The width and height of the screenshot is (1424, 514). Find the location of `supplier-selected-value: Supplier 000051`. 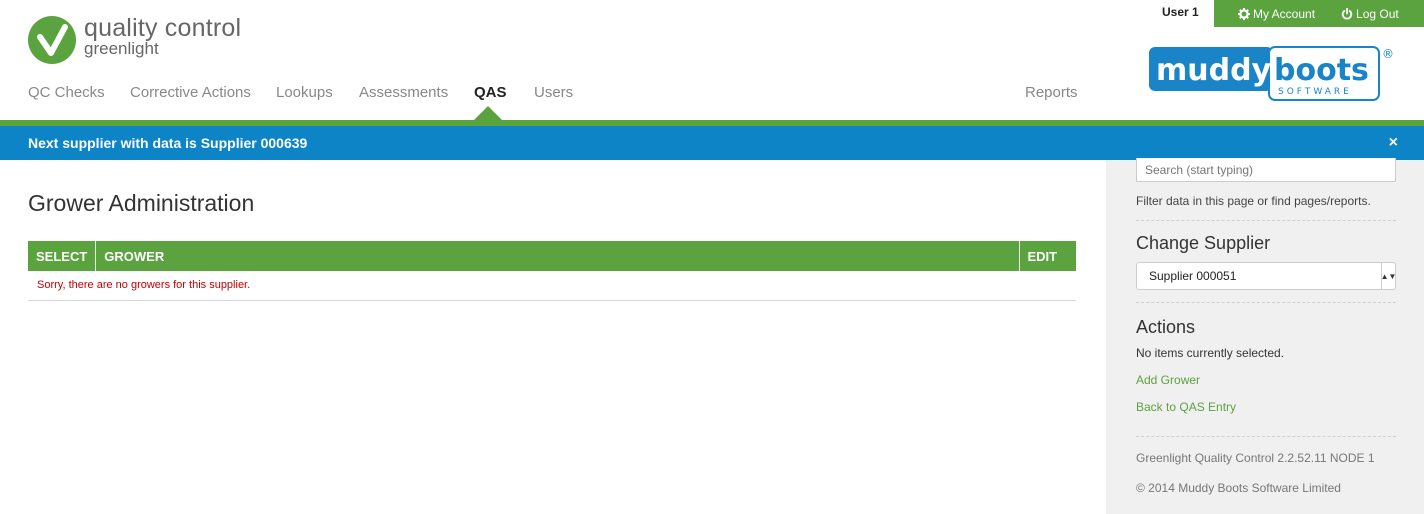

supplier-selected-value: Supplier 000051 is located at coordinates (1193, 276).